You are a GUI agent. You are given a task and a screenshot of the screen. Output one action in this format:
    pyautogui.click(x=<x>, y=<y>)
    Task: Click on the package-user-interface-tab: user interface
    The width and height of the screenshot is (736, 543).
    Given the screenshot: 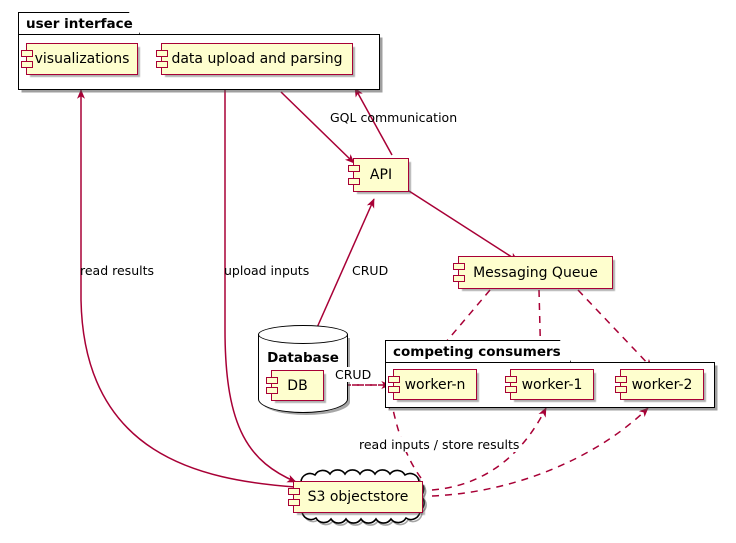 What is the action you would take?
    pyautogui.click(x=79, y=23)
    